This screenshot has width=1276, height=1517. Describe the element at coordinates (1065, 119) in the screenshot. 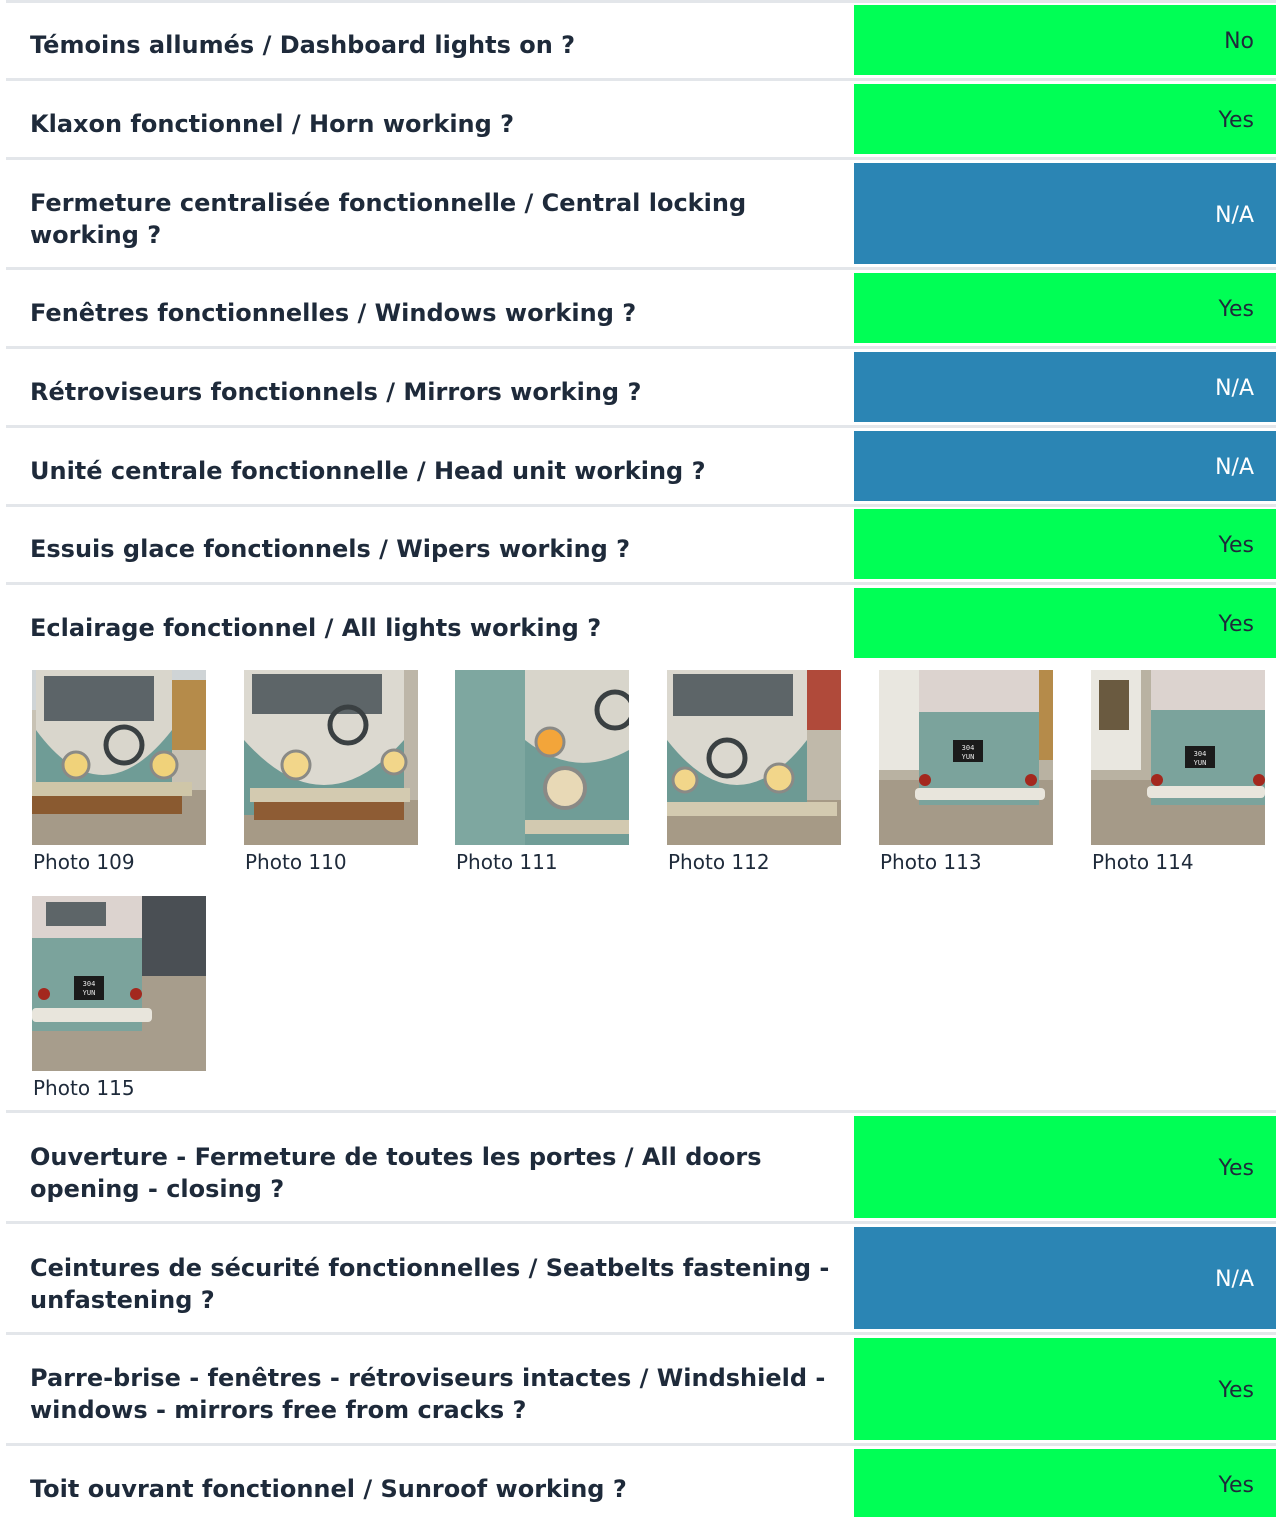

I see `check-answer-horn: Yes` at that location.